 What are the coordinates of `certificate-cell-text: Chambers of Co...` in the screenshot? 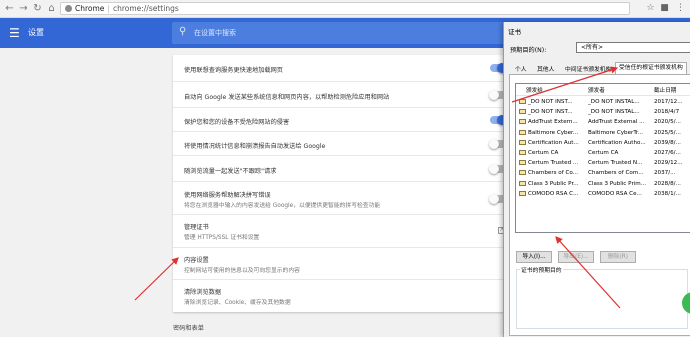 It's located at (553, 173).